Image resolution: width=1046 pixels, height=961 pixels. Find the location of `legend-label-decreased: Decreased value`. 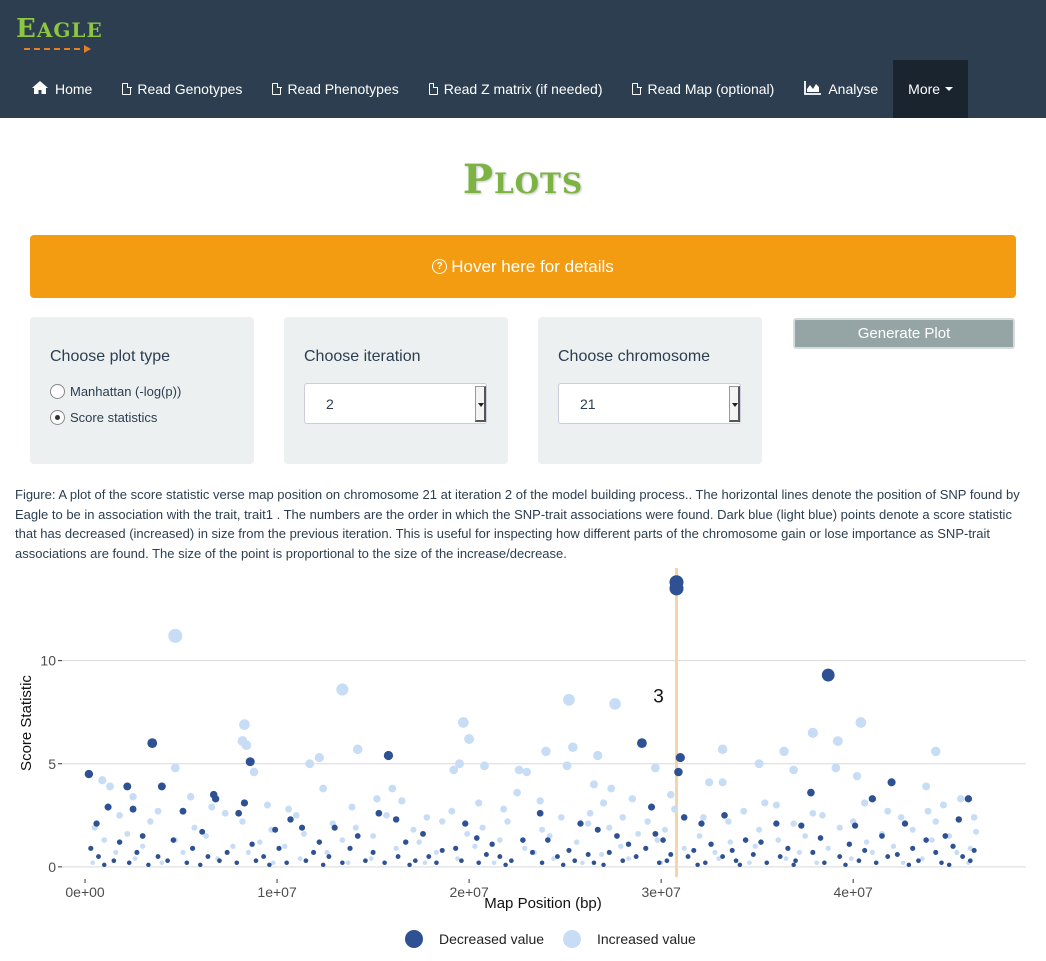

legend-label-decreased: Decreased value is located at coordinates (491, 939).